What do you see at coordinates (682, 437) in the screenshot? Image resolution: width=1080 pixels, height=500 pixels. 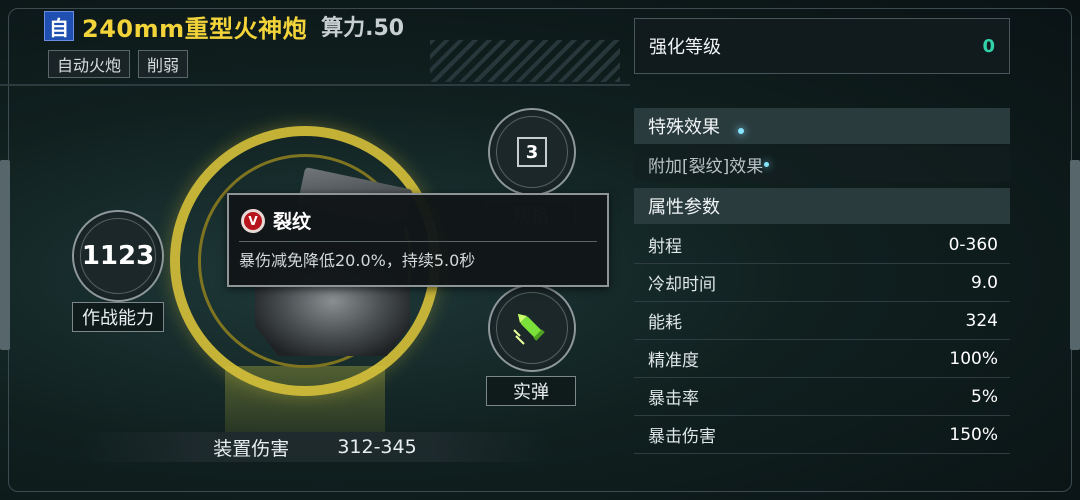 I see `attribute-name: 暴击伤害` at bounding box center [682, 437].